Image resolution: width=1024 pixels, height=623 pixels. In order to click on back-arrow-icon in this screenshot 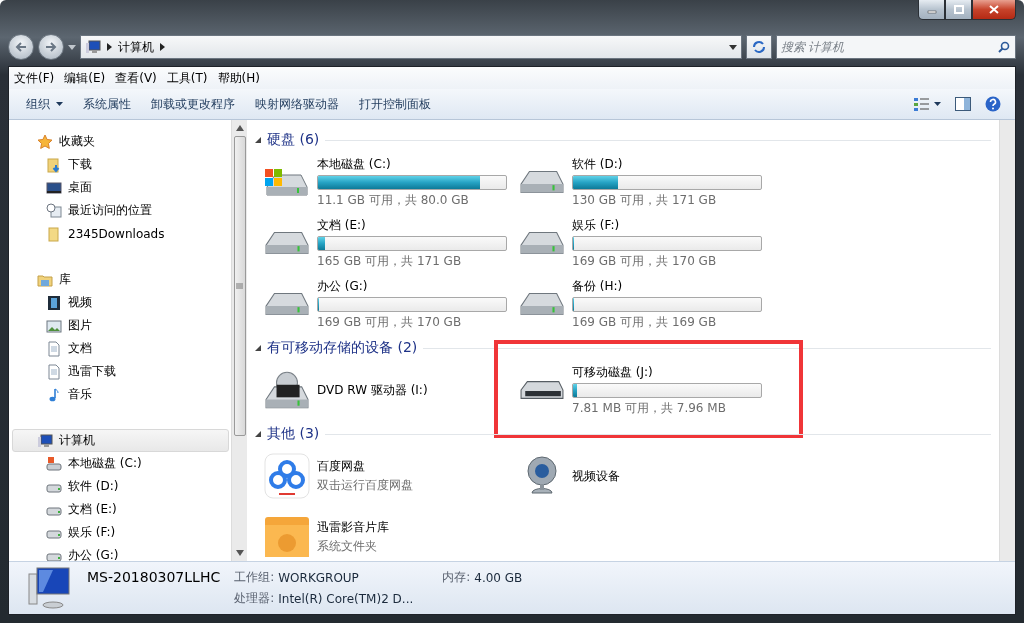, I will do `click(21, 47)`.